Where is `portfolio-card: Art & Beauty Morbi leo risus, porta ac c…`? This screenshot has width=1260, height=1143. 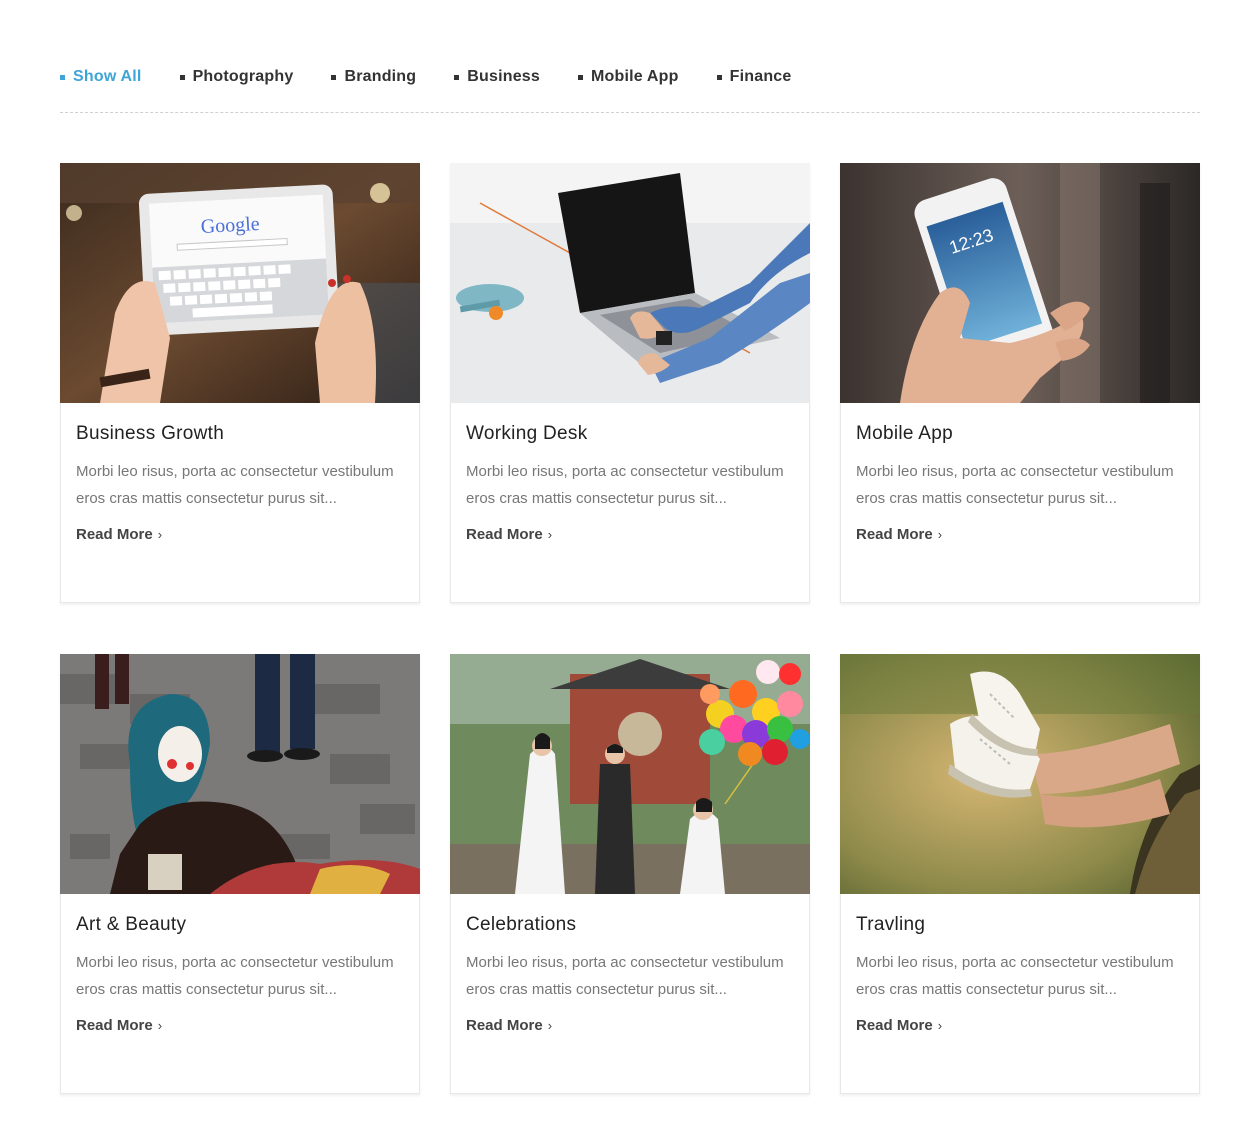
portfolio-card: Art & Beauty Morbi leo risus, porta ac c… is located at coordinates (240, 874).